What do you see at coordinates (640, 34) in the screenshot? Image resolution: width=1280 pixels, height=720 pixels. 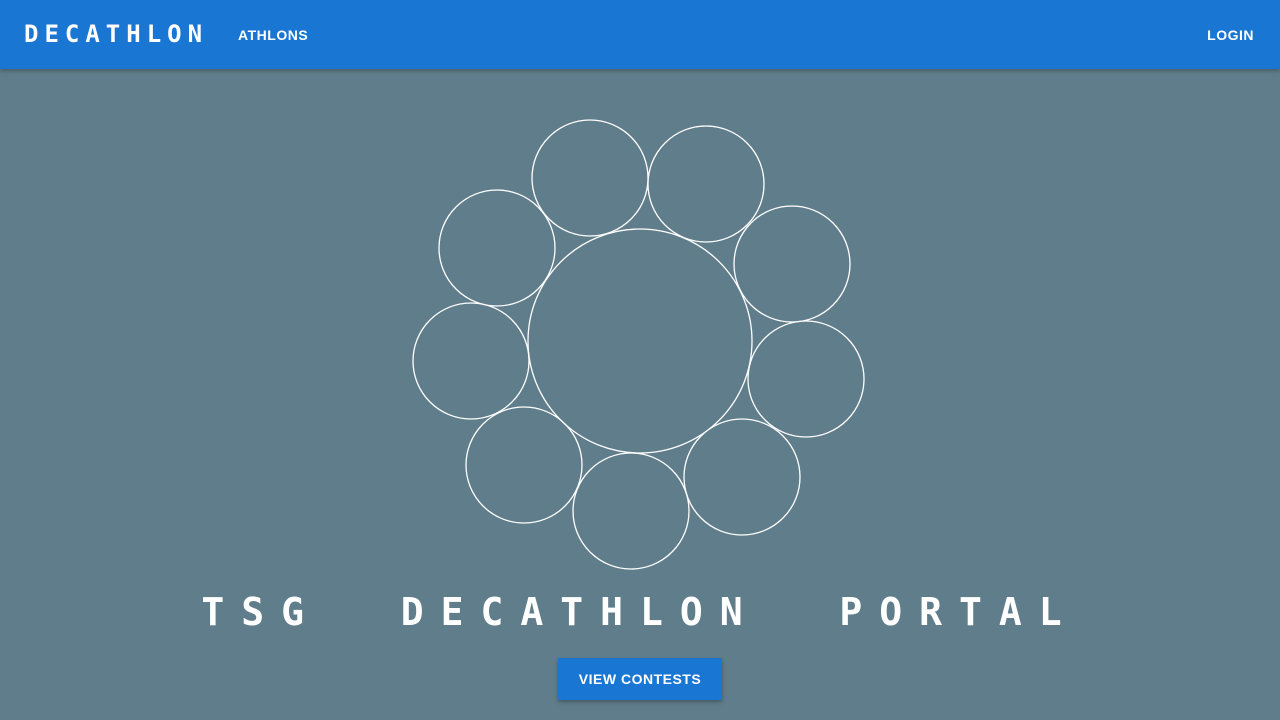 I see `app-bar: DECATHLON ATHLONS LOGIN` at bounding box center [640, 34].